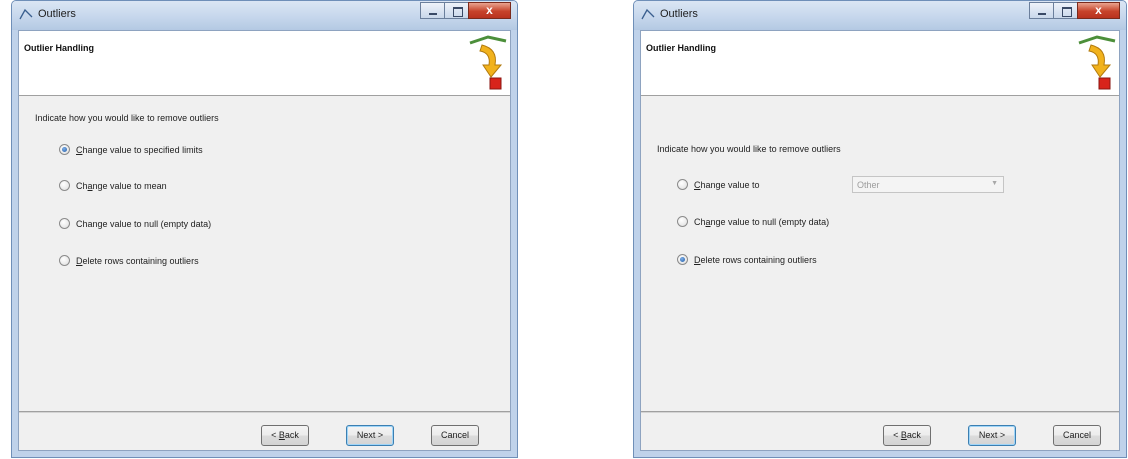 The height and width of the screenshot is (459, 1128). I want to click on chevron-down-icon: ▼, so click(994, 183).